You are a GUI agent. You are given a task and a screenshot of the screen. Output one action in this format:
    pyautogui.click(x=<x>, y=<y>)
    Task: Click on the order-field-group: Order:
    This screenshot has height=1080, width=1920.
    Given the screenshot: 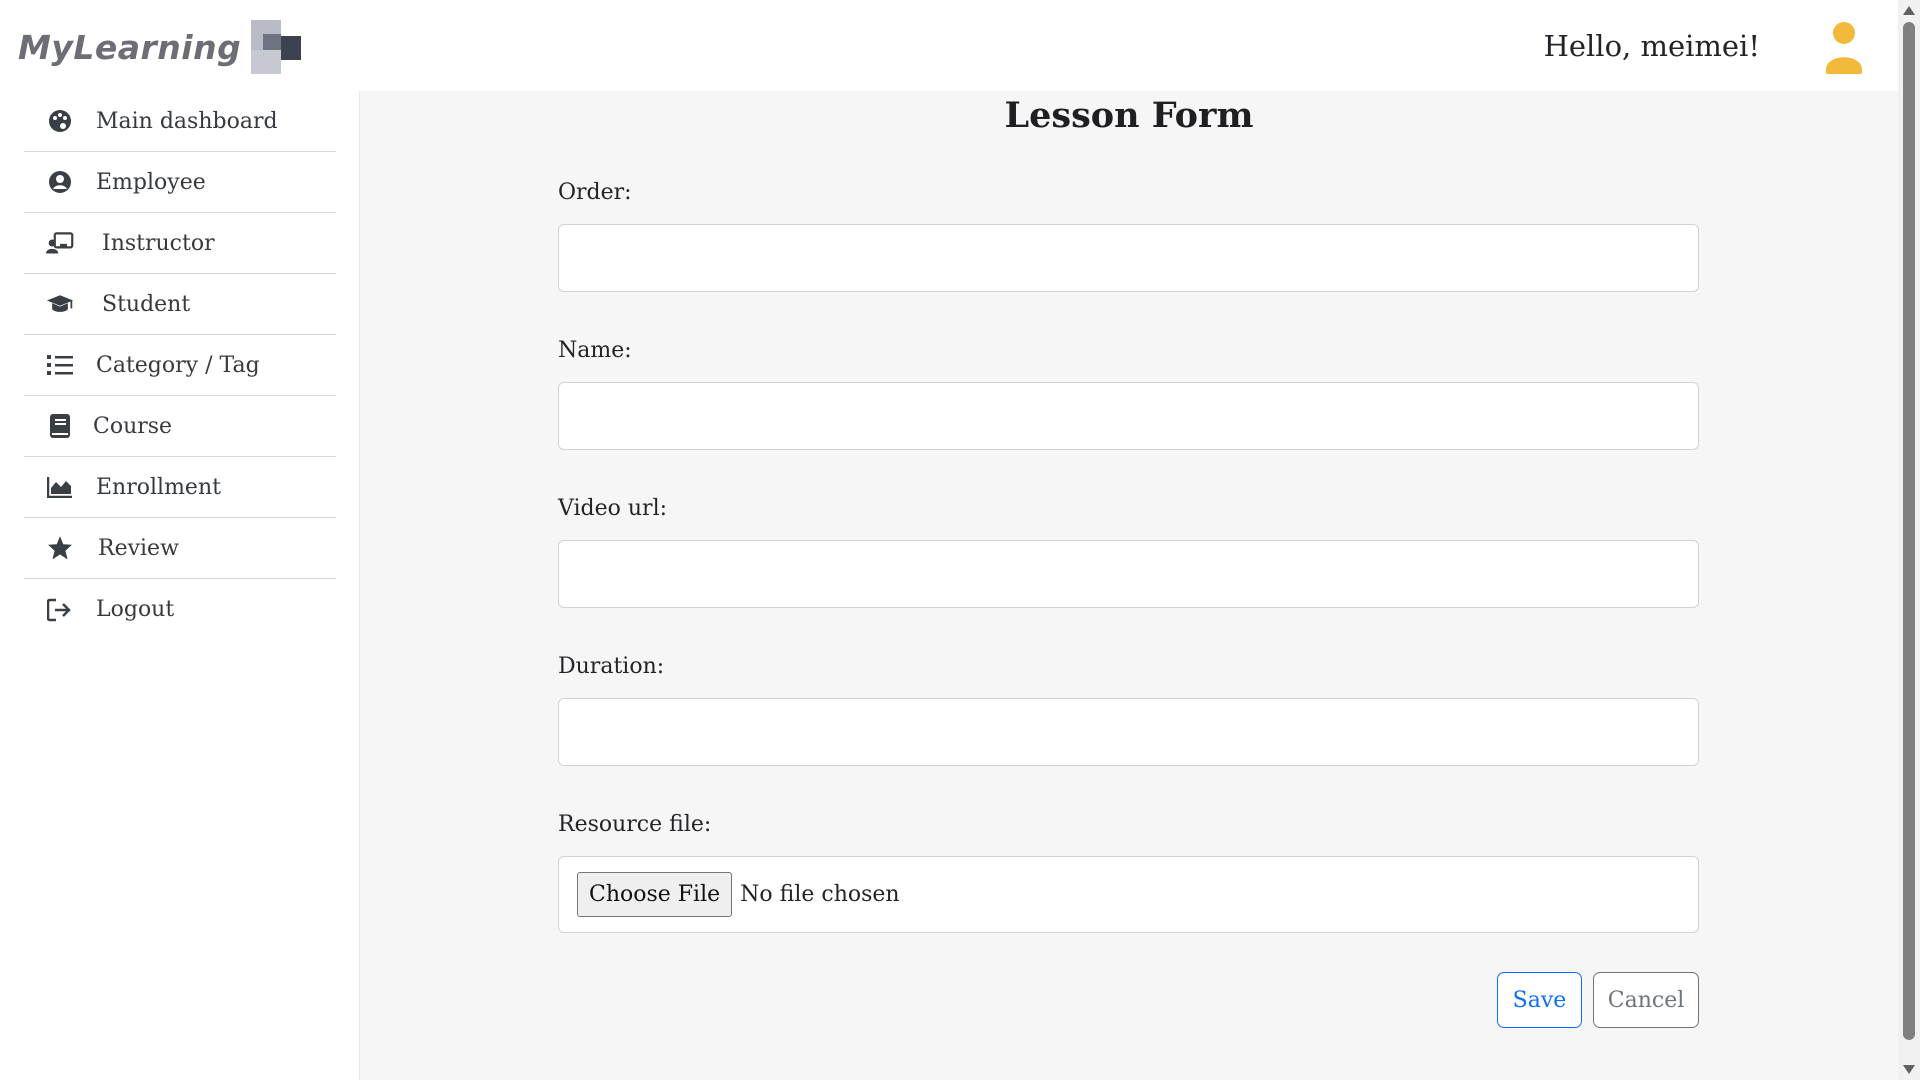 What is the action you would take?
    pyautogui.click(x=1128, y=235)
    